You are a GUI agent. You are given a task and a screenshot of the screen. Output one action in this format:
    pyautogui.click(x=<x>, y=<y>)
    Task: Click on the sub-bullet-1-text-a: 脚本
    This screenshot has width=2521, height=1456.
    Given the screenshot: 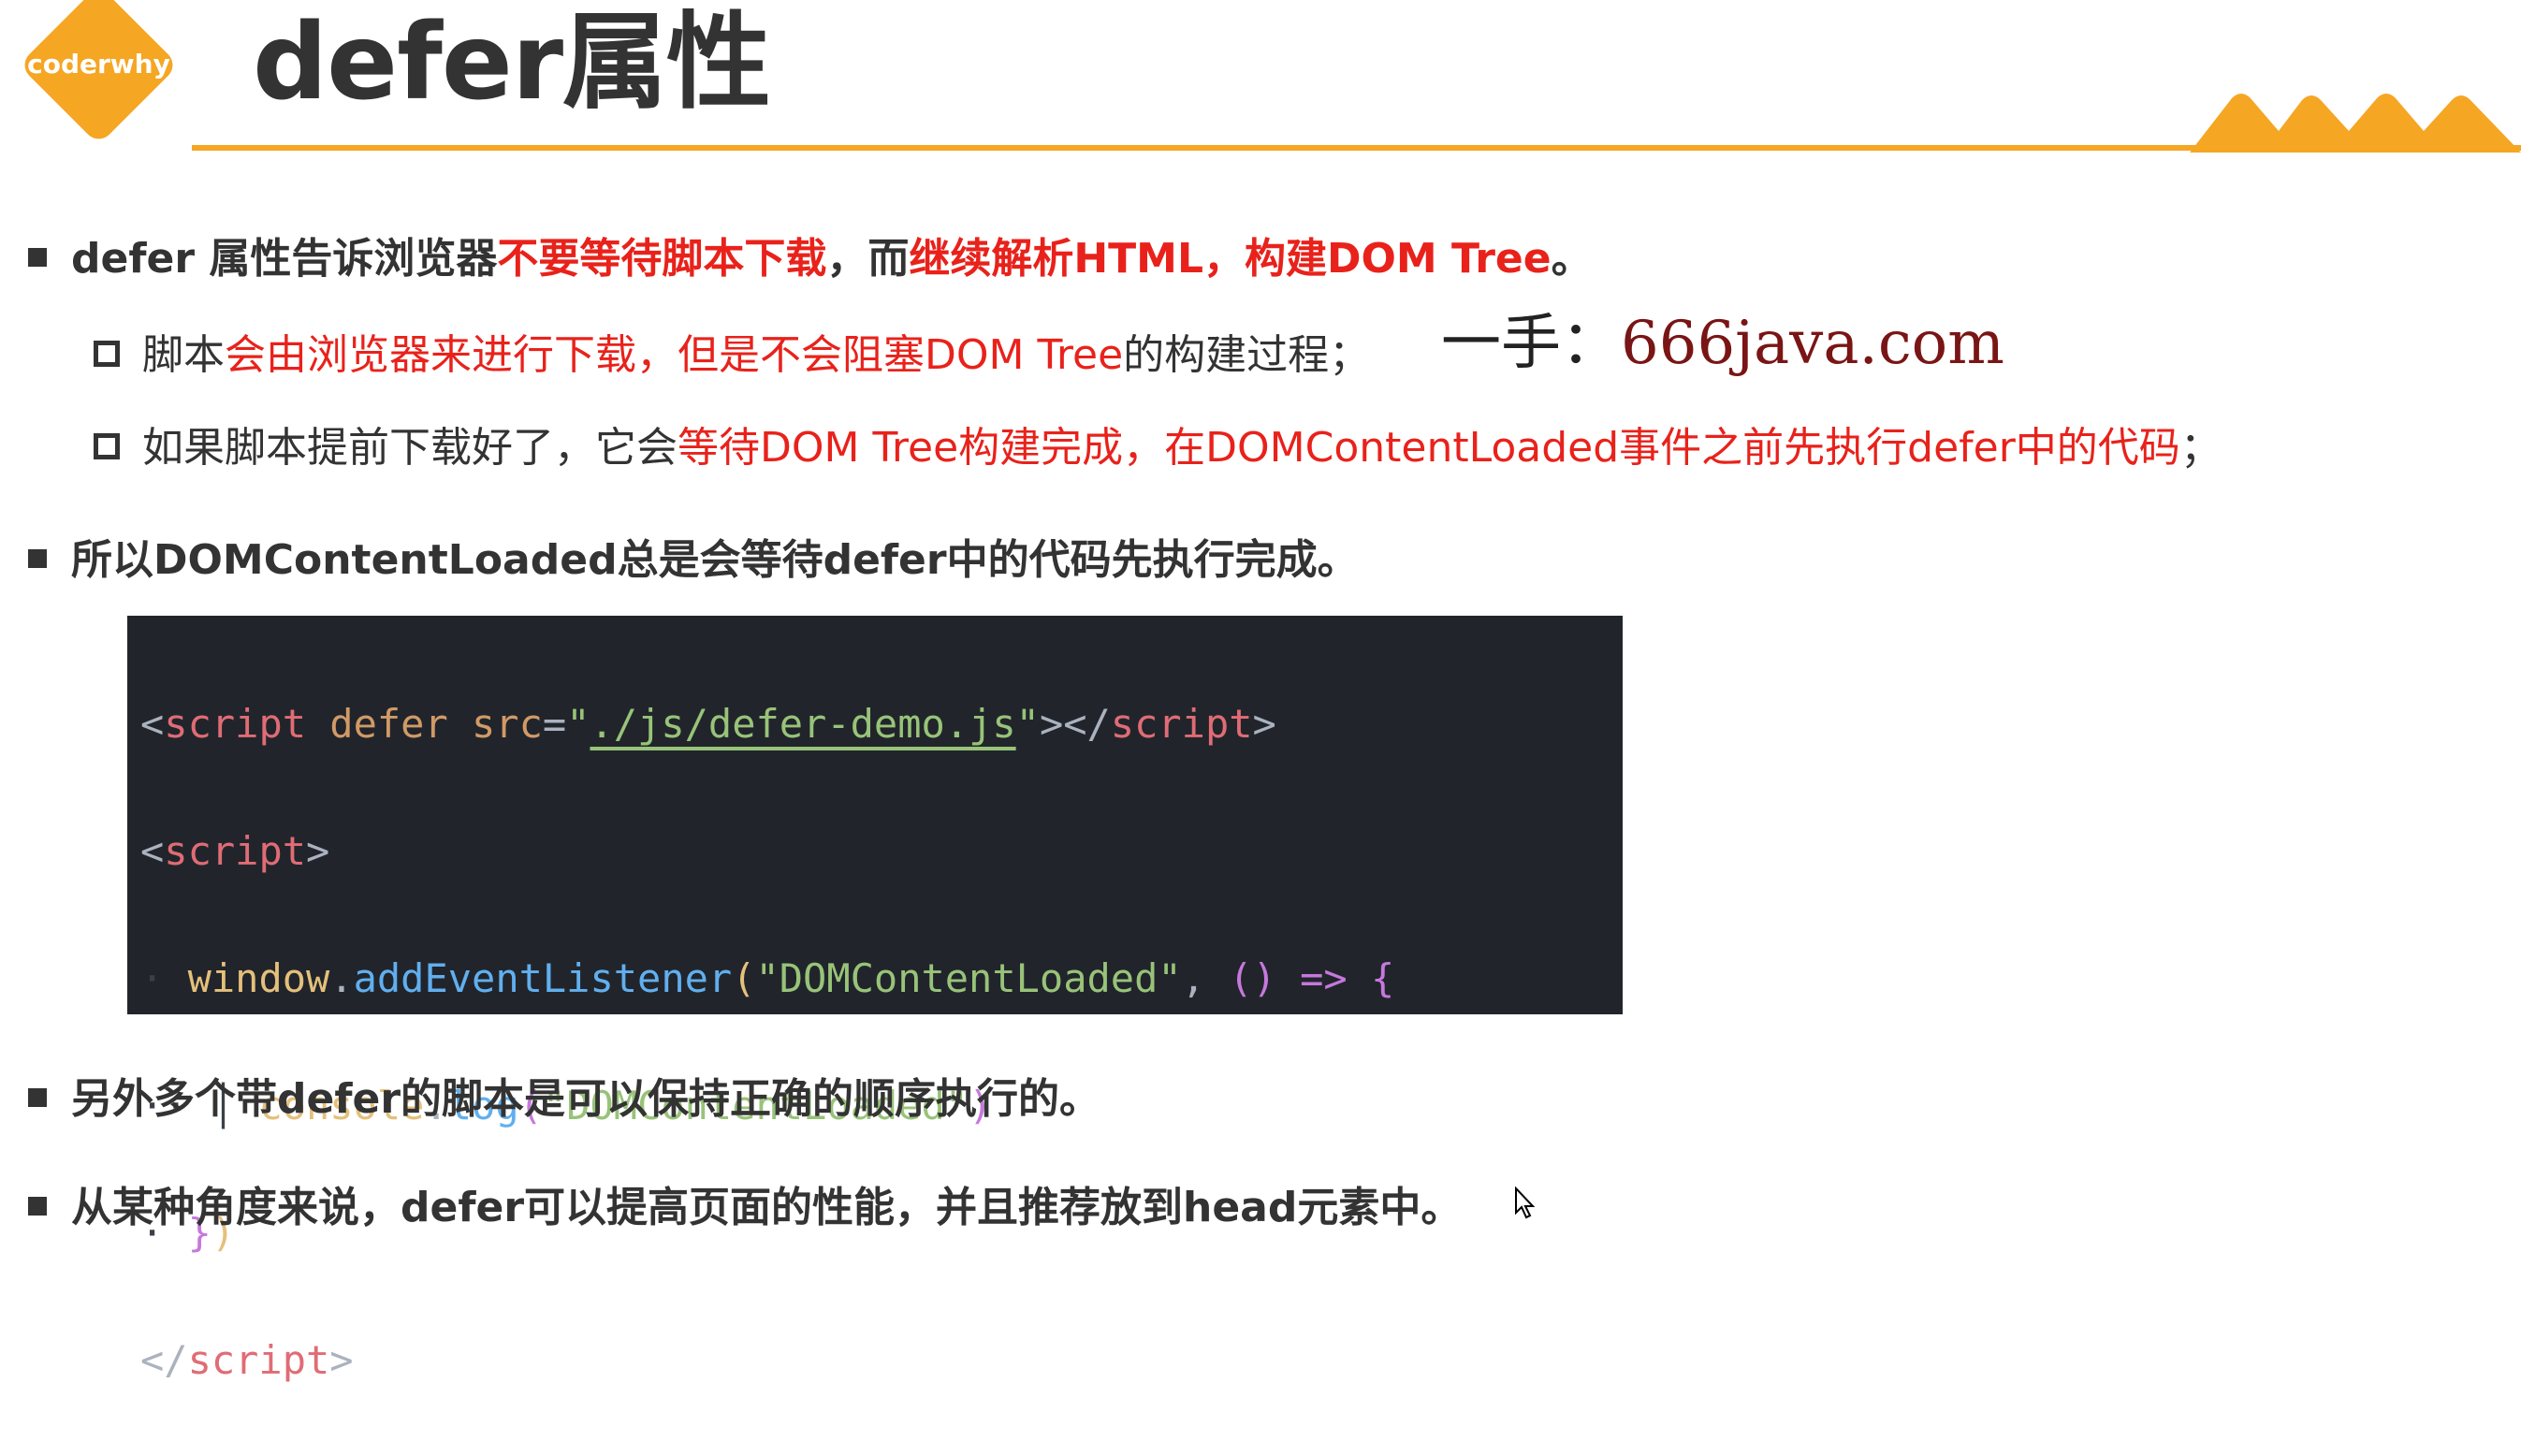 What is the action you would take?
    pyautogui.click(x=183, y=355)
    